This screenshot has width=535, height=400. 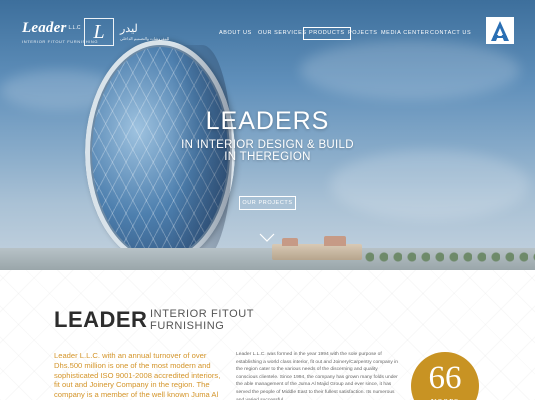 What do you see at coordinates (445, 397) in the screenshot?
I see `years-label: years` at bounding box center [445, 397].